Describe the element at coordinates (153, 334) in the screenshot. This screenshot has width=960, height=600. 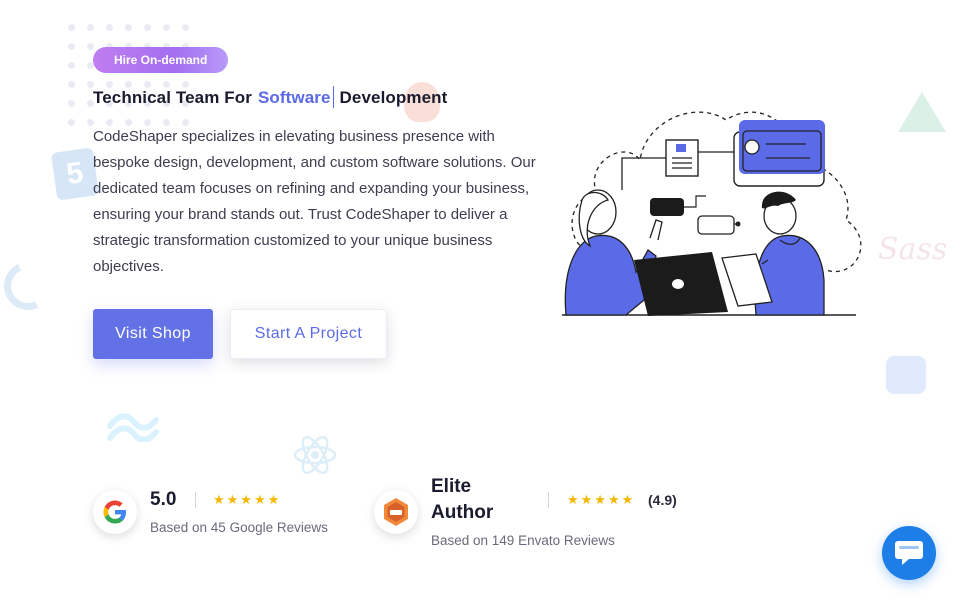
I see `visit-shop-button: Visit Shop` at that location.